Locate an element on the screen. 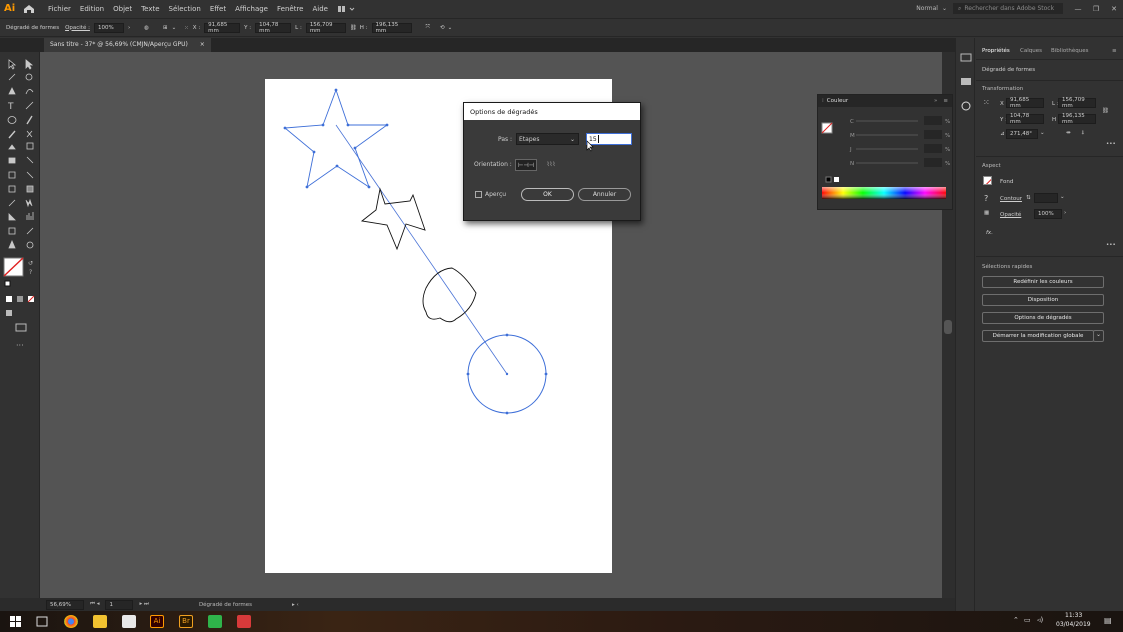 This screenshot has height=632, width=1123. clock-date: 03/04/2019 is located at coordinates (1073, 624).